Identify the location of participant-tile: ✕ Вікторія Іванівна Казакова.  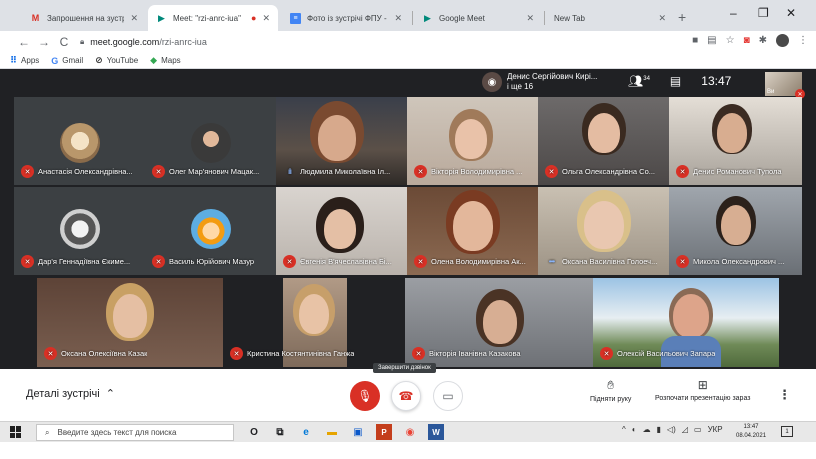
(499, 322).